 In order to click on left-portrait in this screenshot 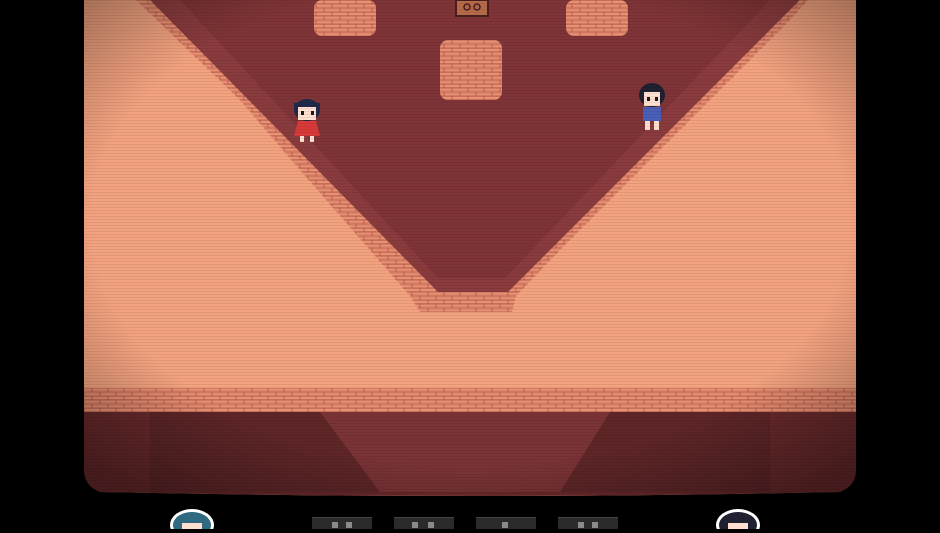, I will do `click(192, 519)`.